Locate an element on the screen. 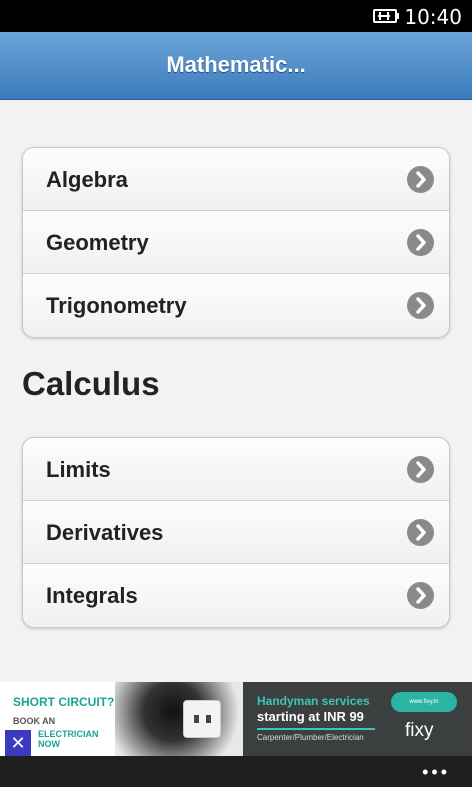  ad-headline: SHORT CIRCUIT? is located at coordinates (64, 702).